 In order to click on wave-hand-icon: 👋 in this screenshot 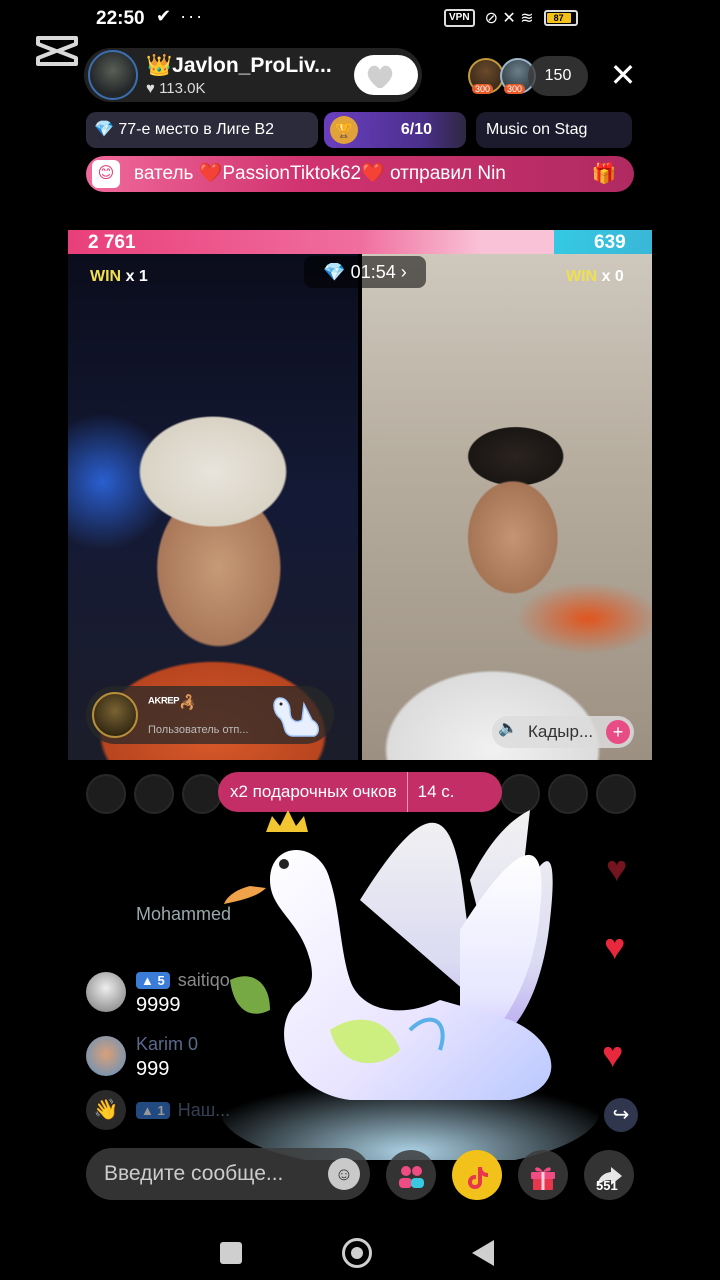, I will do `click(106, 1110)`.